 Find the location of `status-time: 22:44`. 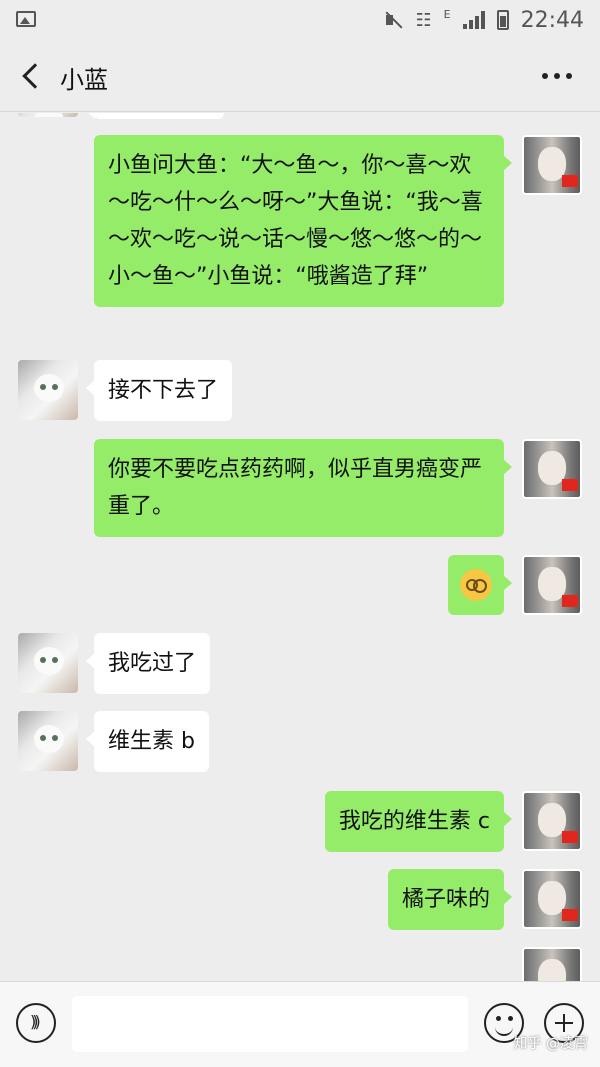

status-time: 22:44 is located at coordinates (552, 20).